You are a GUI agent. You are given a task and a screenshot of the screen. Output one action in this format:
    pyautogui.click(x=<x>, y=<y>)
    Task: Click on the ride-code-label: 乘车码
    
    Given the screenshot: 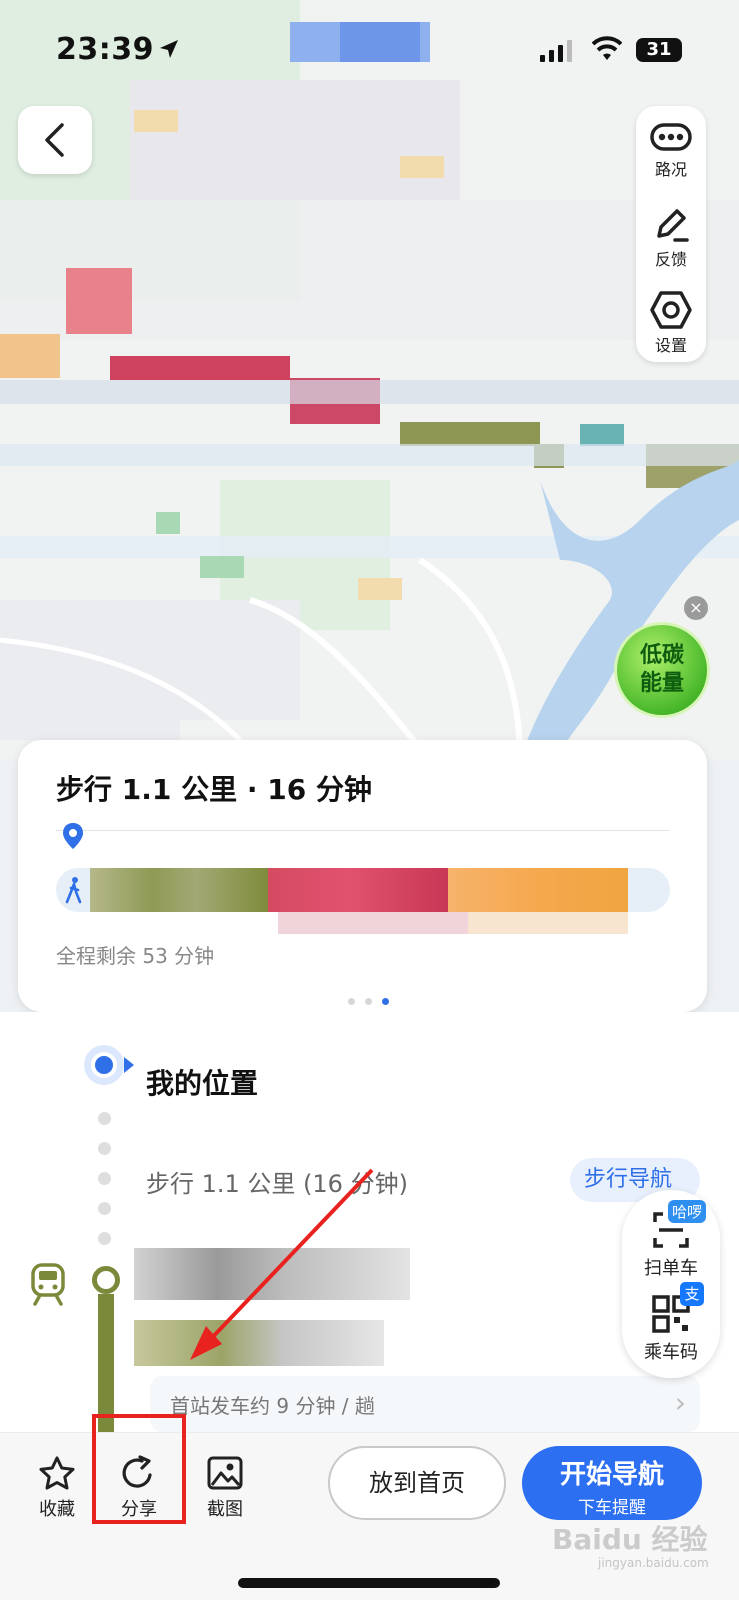 What is the action you would take?
    pyautogui.click(x=671, y=1352)
    